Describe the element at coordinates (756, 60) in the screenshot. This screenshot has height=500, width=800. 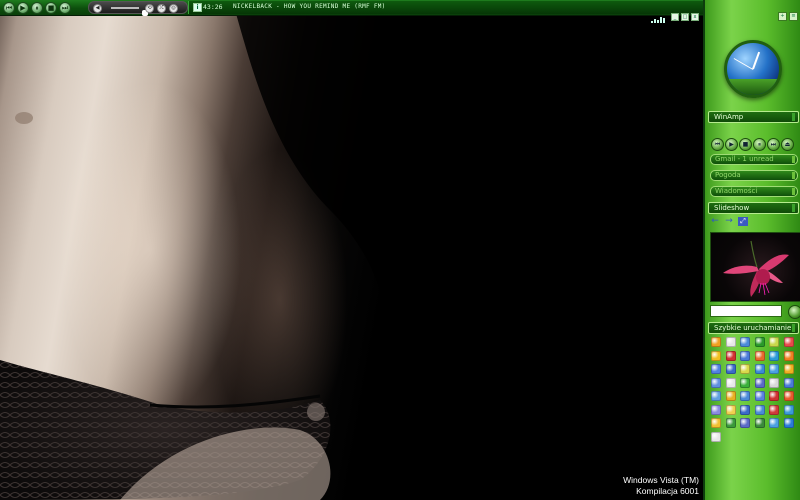
I see `clock-hour-hand` at that location.